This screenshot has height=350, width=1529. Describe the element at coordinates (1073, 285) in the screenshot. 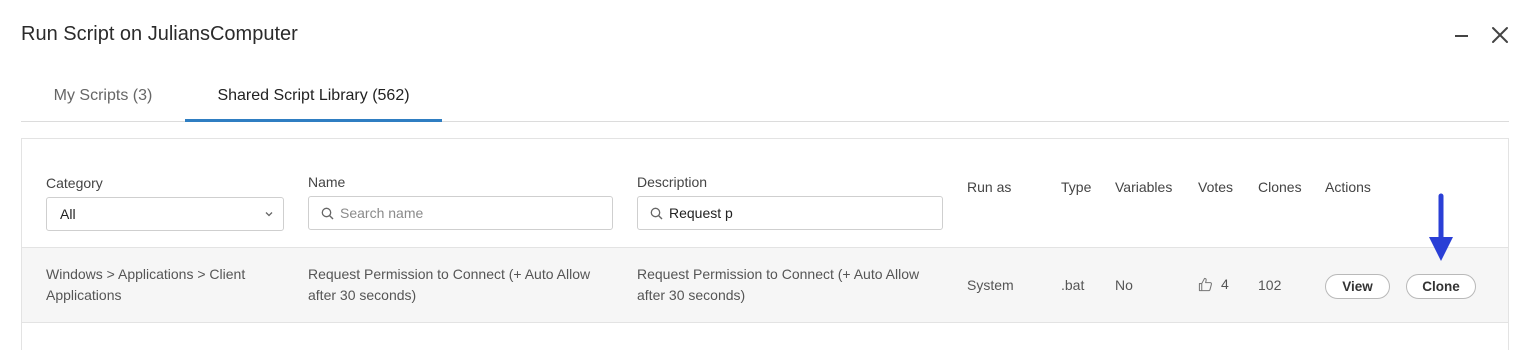

I see `row-type: .bat` at that location.